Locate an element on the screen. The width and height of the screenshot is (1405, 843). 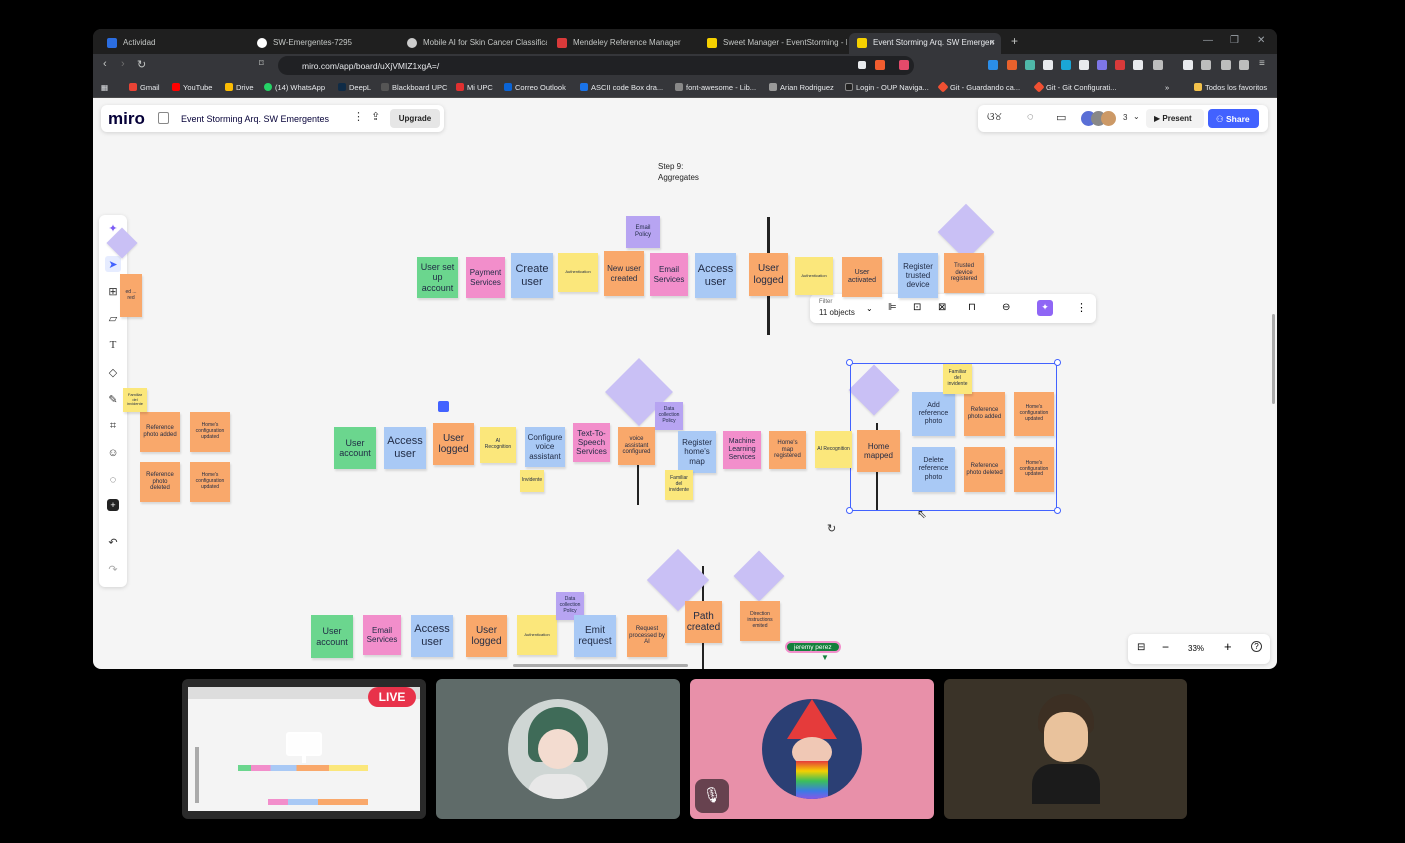
kanban-icon: ⊓ is located at coordinates (972, 307).